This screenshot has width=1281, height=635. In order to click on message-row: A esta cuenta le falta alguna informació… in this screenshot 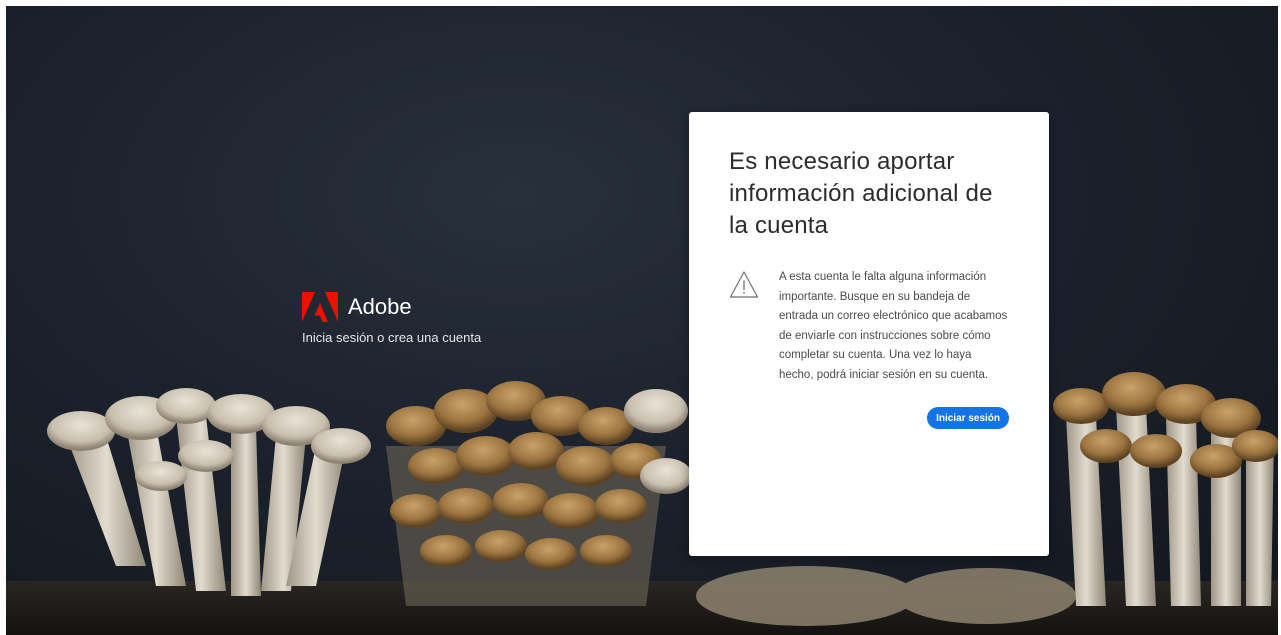, I will do `click(869, 326)`.